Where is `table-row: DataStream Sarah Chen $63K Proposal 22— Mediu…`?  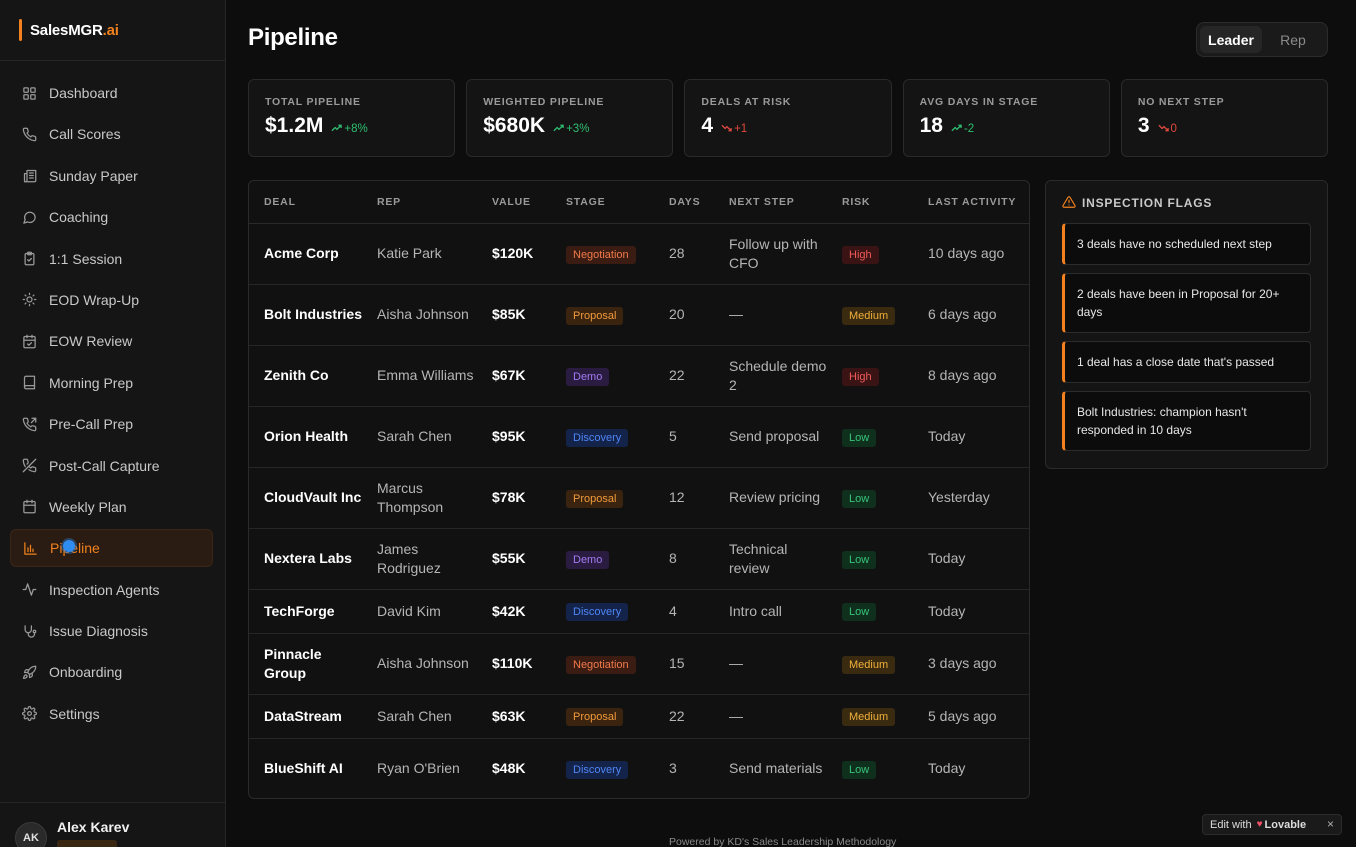
table-row: DataStream Sarah Chen $63K Proposal 22— Mediu… is located at coordinates (639, 716).